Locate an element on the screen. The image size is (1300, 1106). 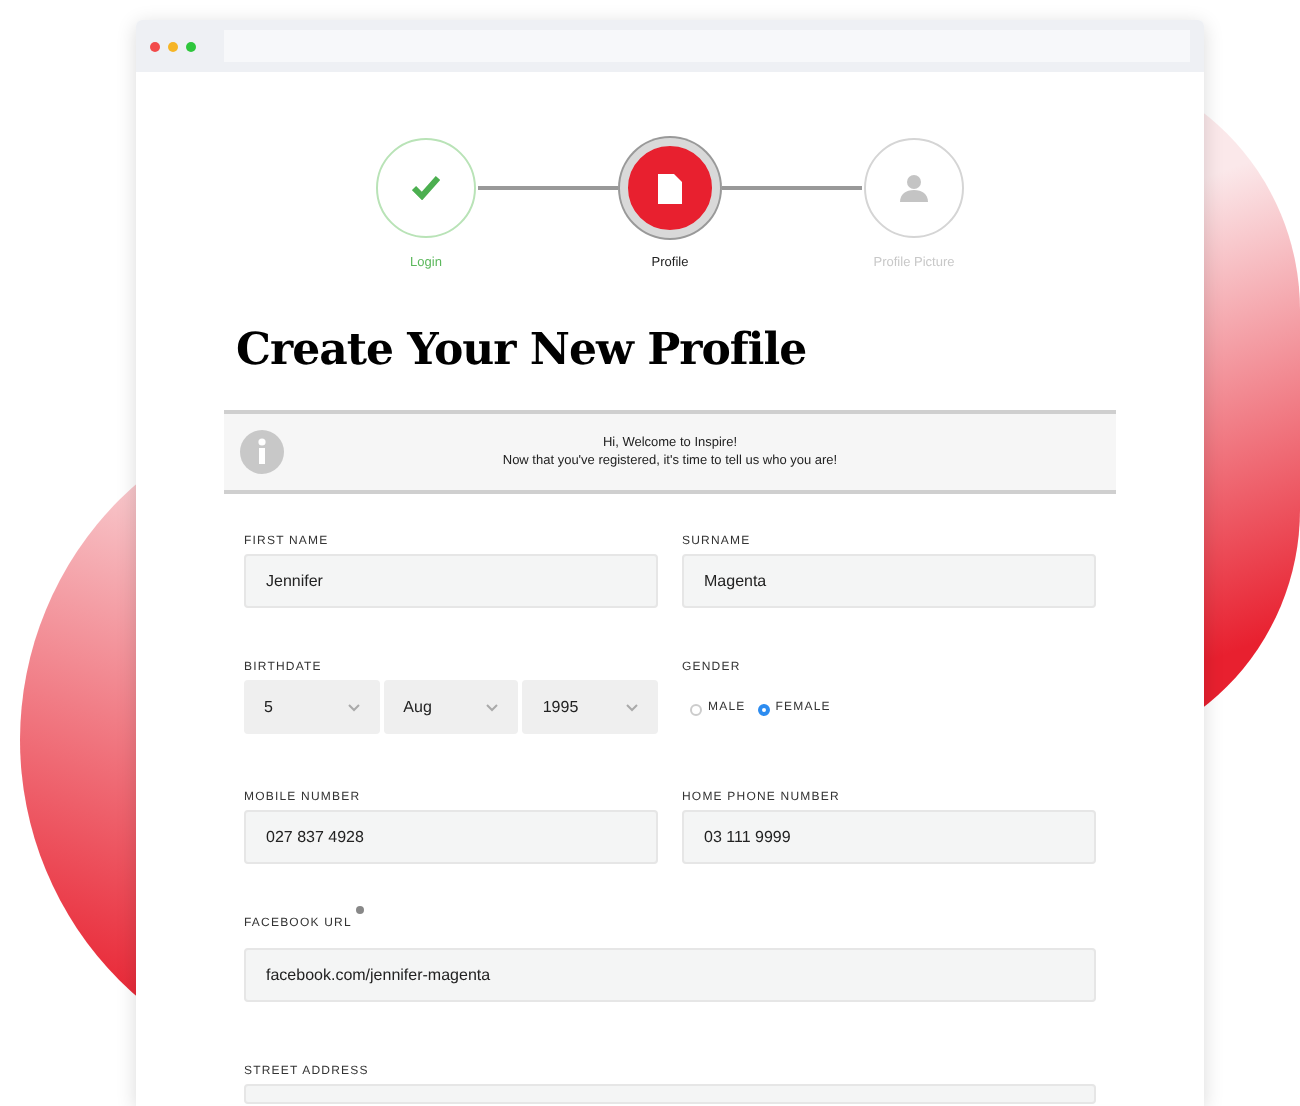
select-field: Aug is located at coordinates (451, 707).